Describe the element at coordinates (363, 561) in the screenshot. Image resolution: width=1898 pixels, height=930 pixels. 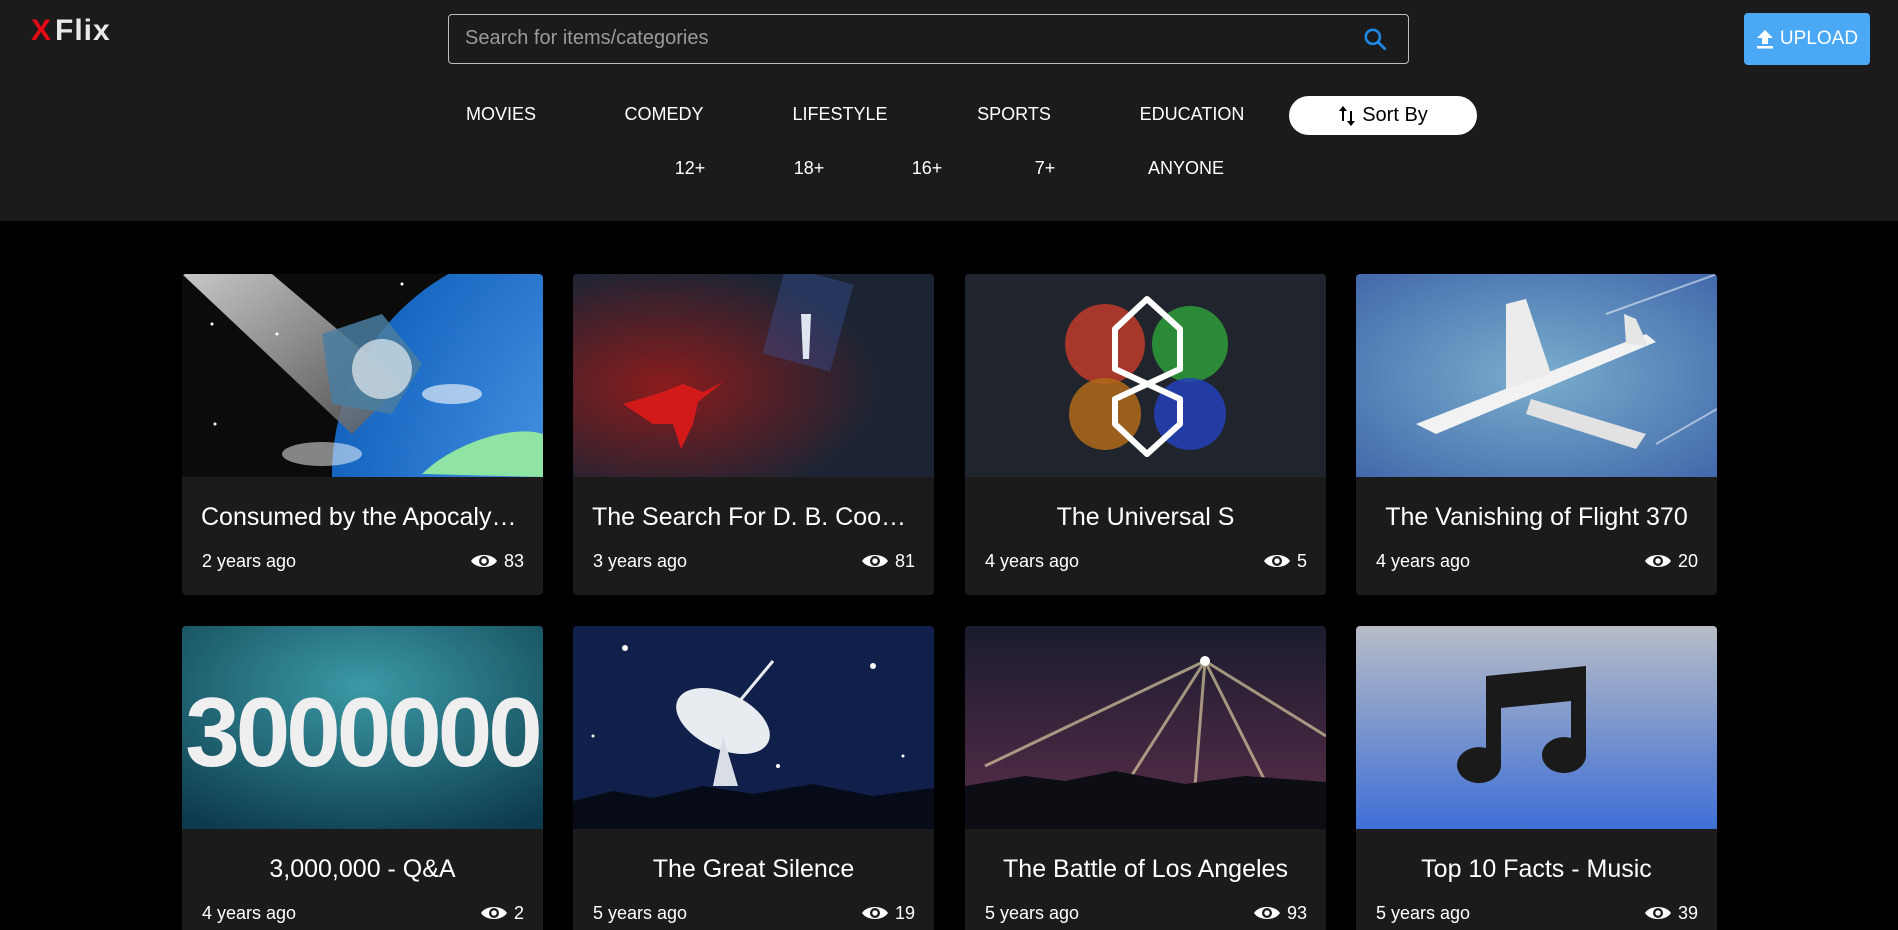
I see `video-meta: 2 years ago 83` at that location.